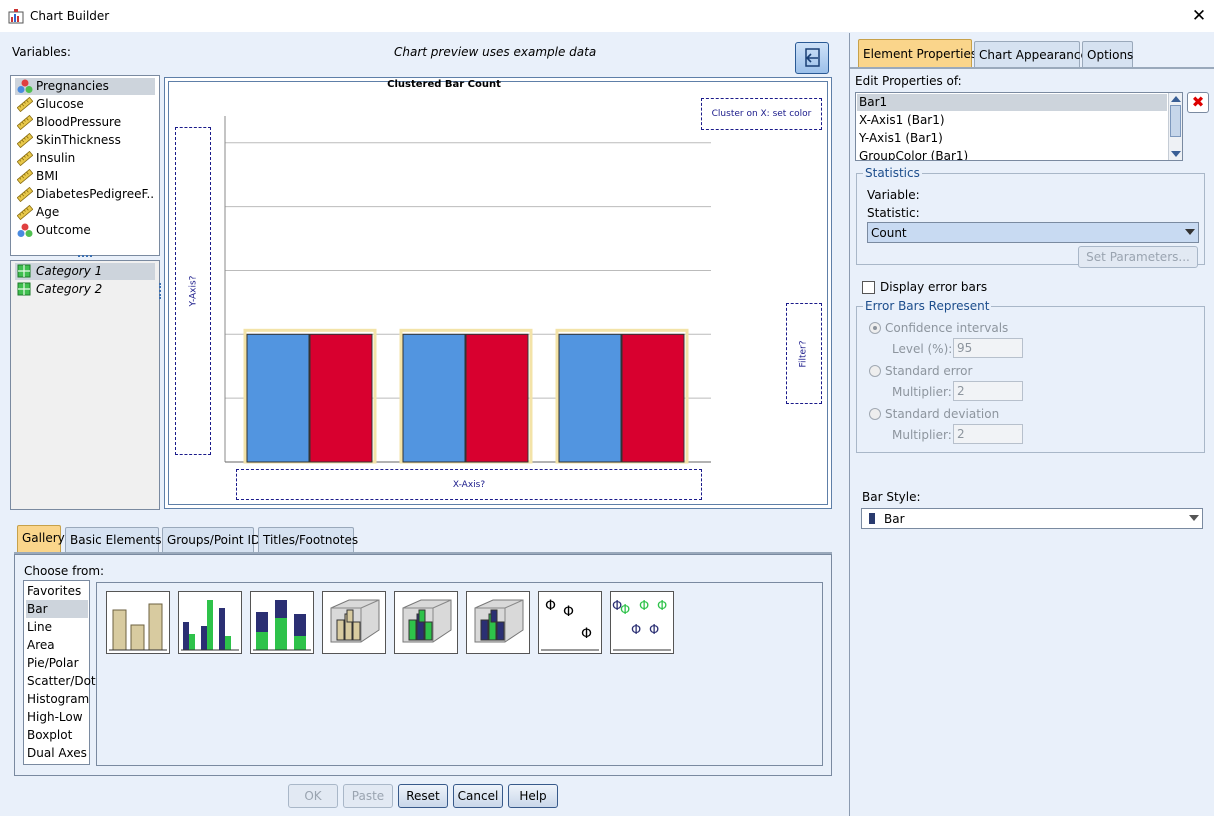 Image resolution: width=1214 pixels, height=816 pixels. What do you see at coordinates (210, 622) in the screenshot?
I see `clustered-bar-thumbnail` at bounding box center [210, 622].